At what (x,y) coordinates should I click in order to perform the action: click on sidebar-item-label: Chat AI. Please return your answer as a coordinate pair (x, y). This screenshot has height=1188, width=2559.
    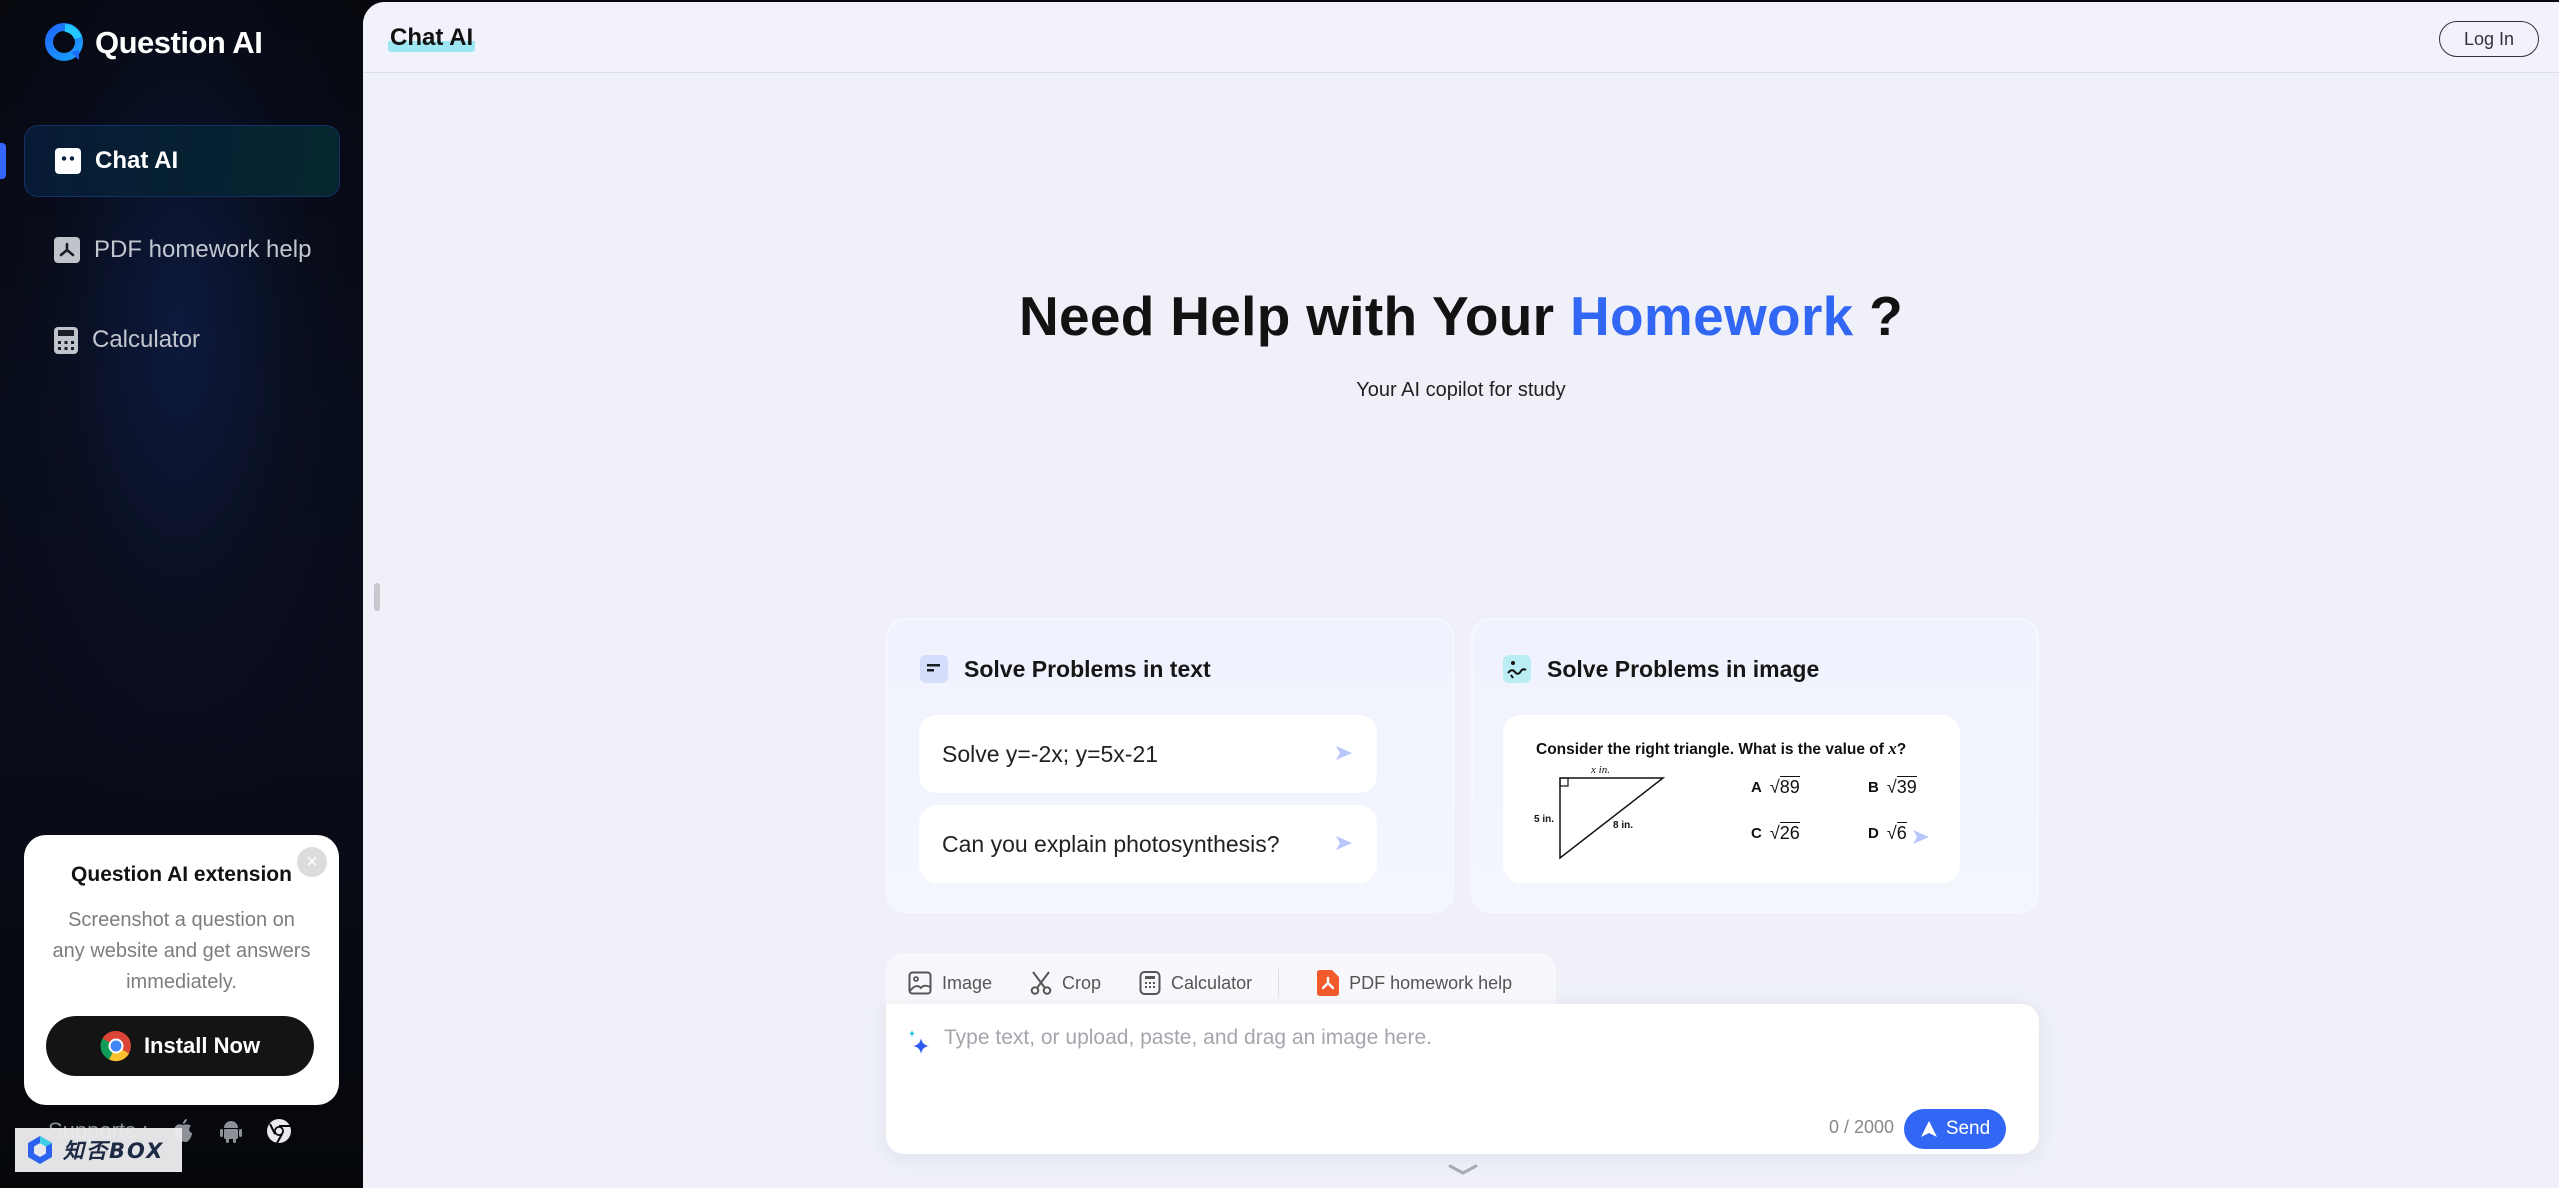
    Looking at the image, I should click on (137, 160).